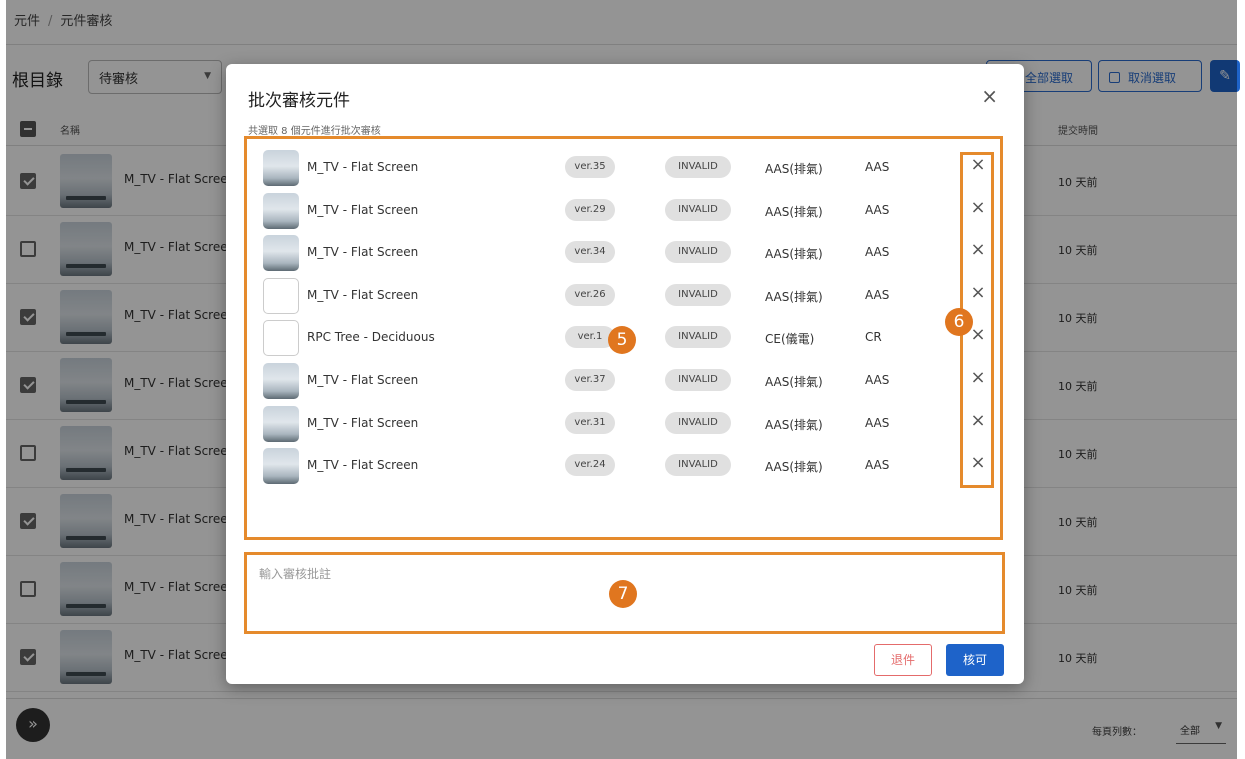 The image size is (1245, 759). I want to click on version-chip: ver.34, so click(590, 252).